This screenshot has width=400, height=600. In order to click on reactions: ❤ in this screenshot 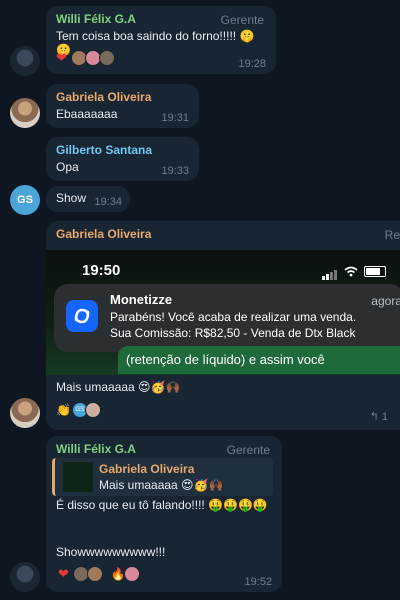, I will do `click(85, 58)`.